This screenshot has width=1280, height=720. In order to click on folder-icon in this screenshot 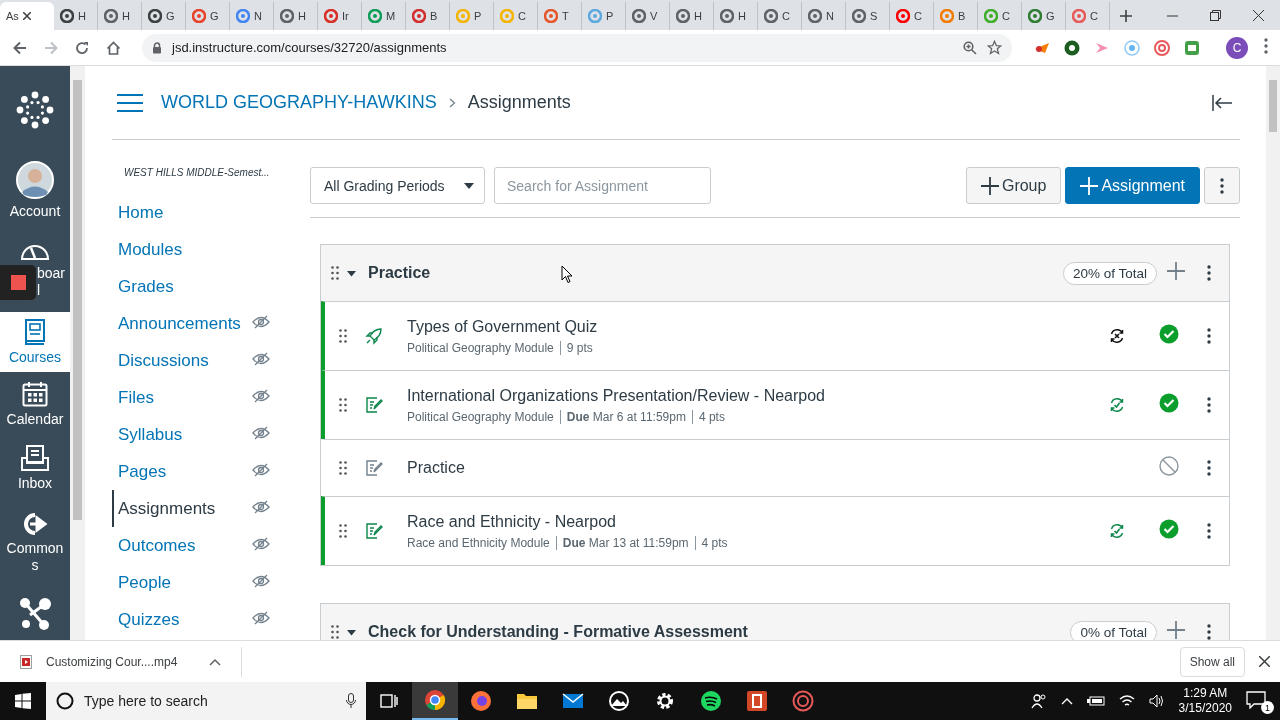, I will do `click(527, 701)`.